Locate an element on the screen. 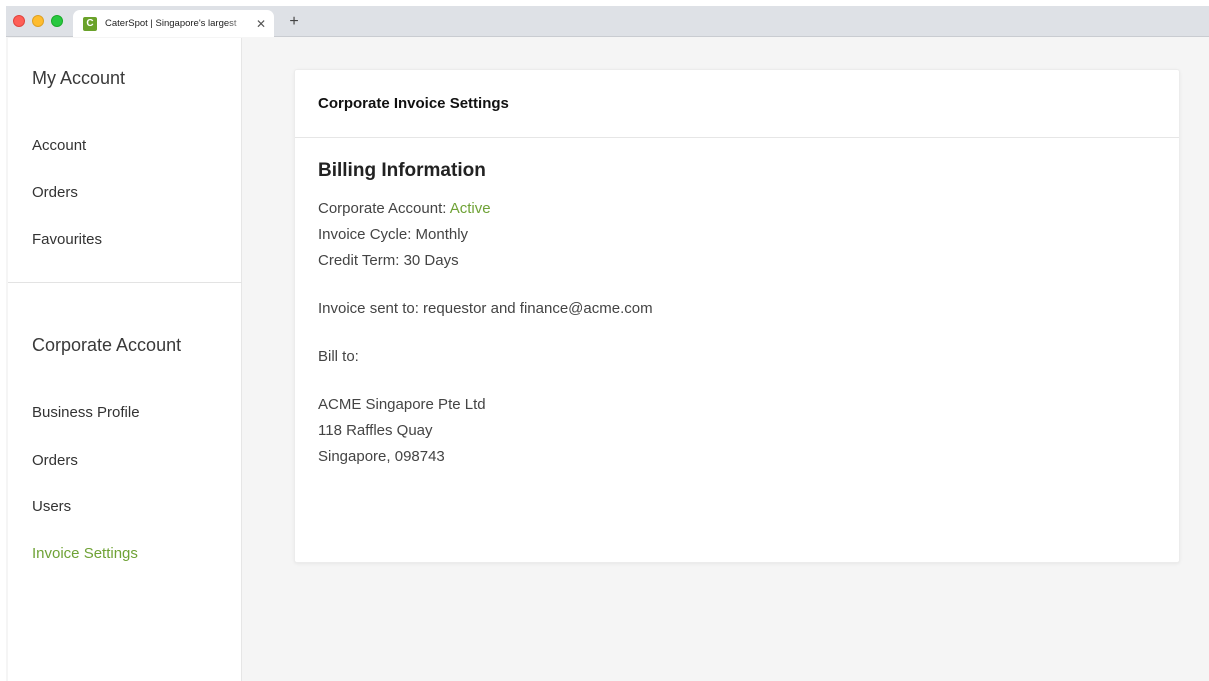  sidebar-divider is located at coordinates (125, 282).